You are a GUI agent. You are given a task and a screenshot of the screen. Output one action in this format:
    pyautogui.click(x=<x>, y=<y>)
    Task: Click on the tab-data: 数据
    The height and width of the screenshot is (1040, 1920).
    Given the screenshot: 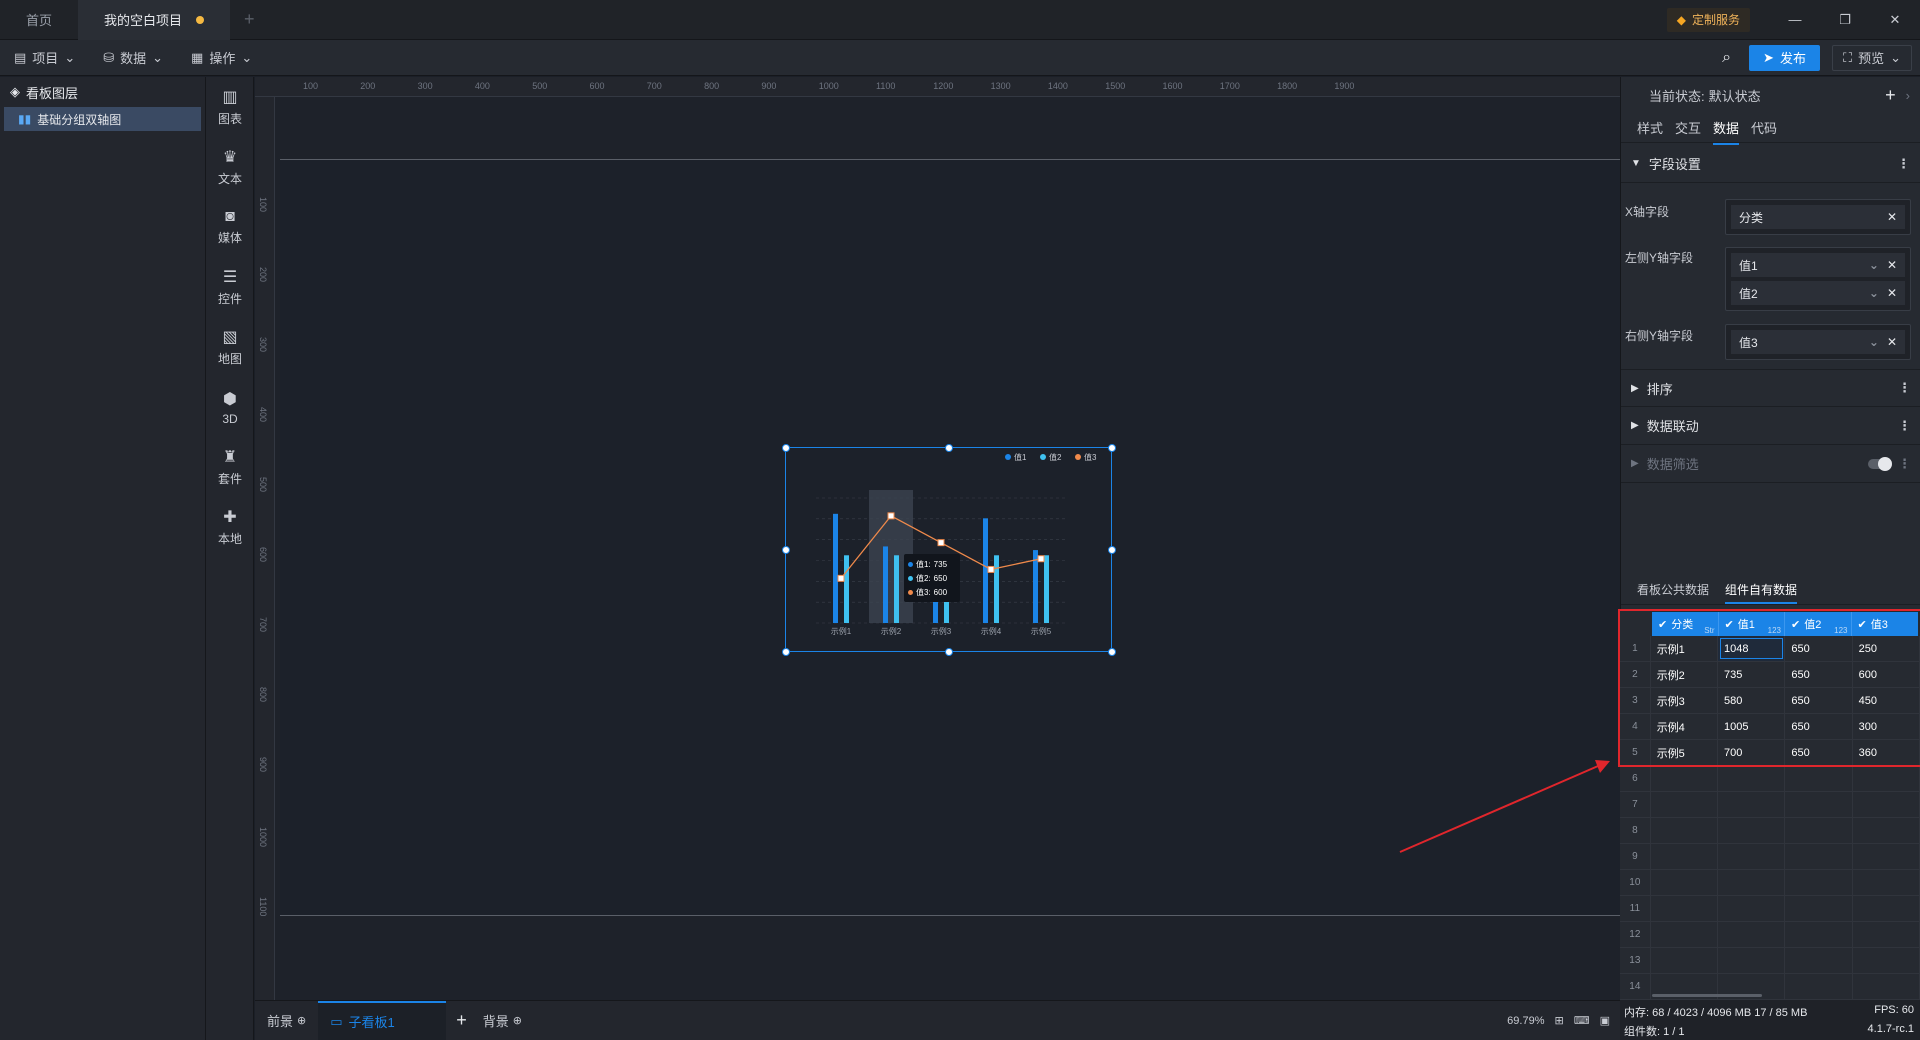 What is the action you would take?
    pyautogui.click(x=1726, y=131)
    